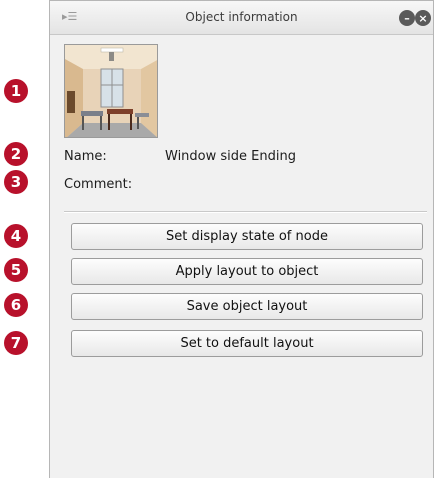 The width and height of the screenshot is (437, 478). What do you see at coordinates (407, 18) in the screenshot?
I see `minimize-icon: –` at bounding box center [407, 18].